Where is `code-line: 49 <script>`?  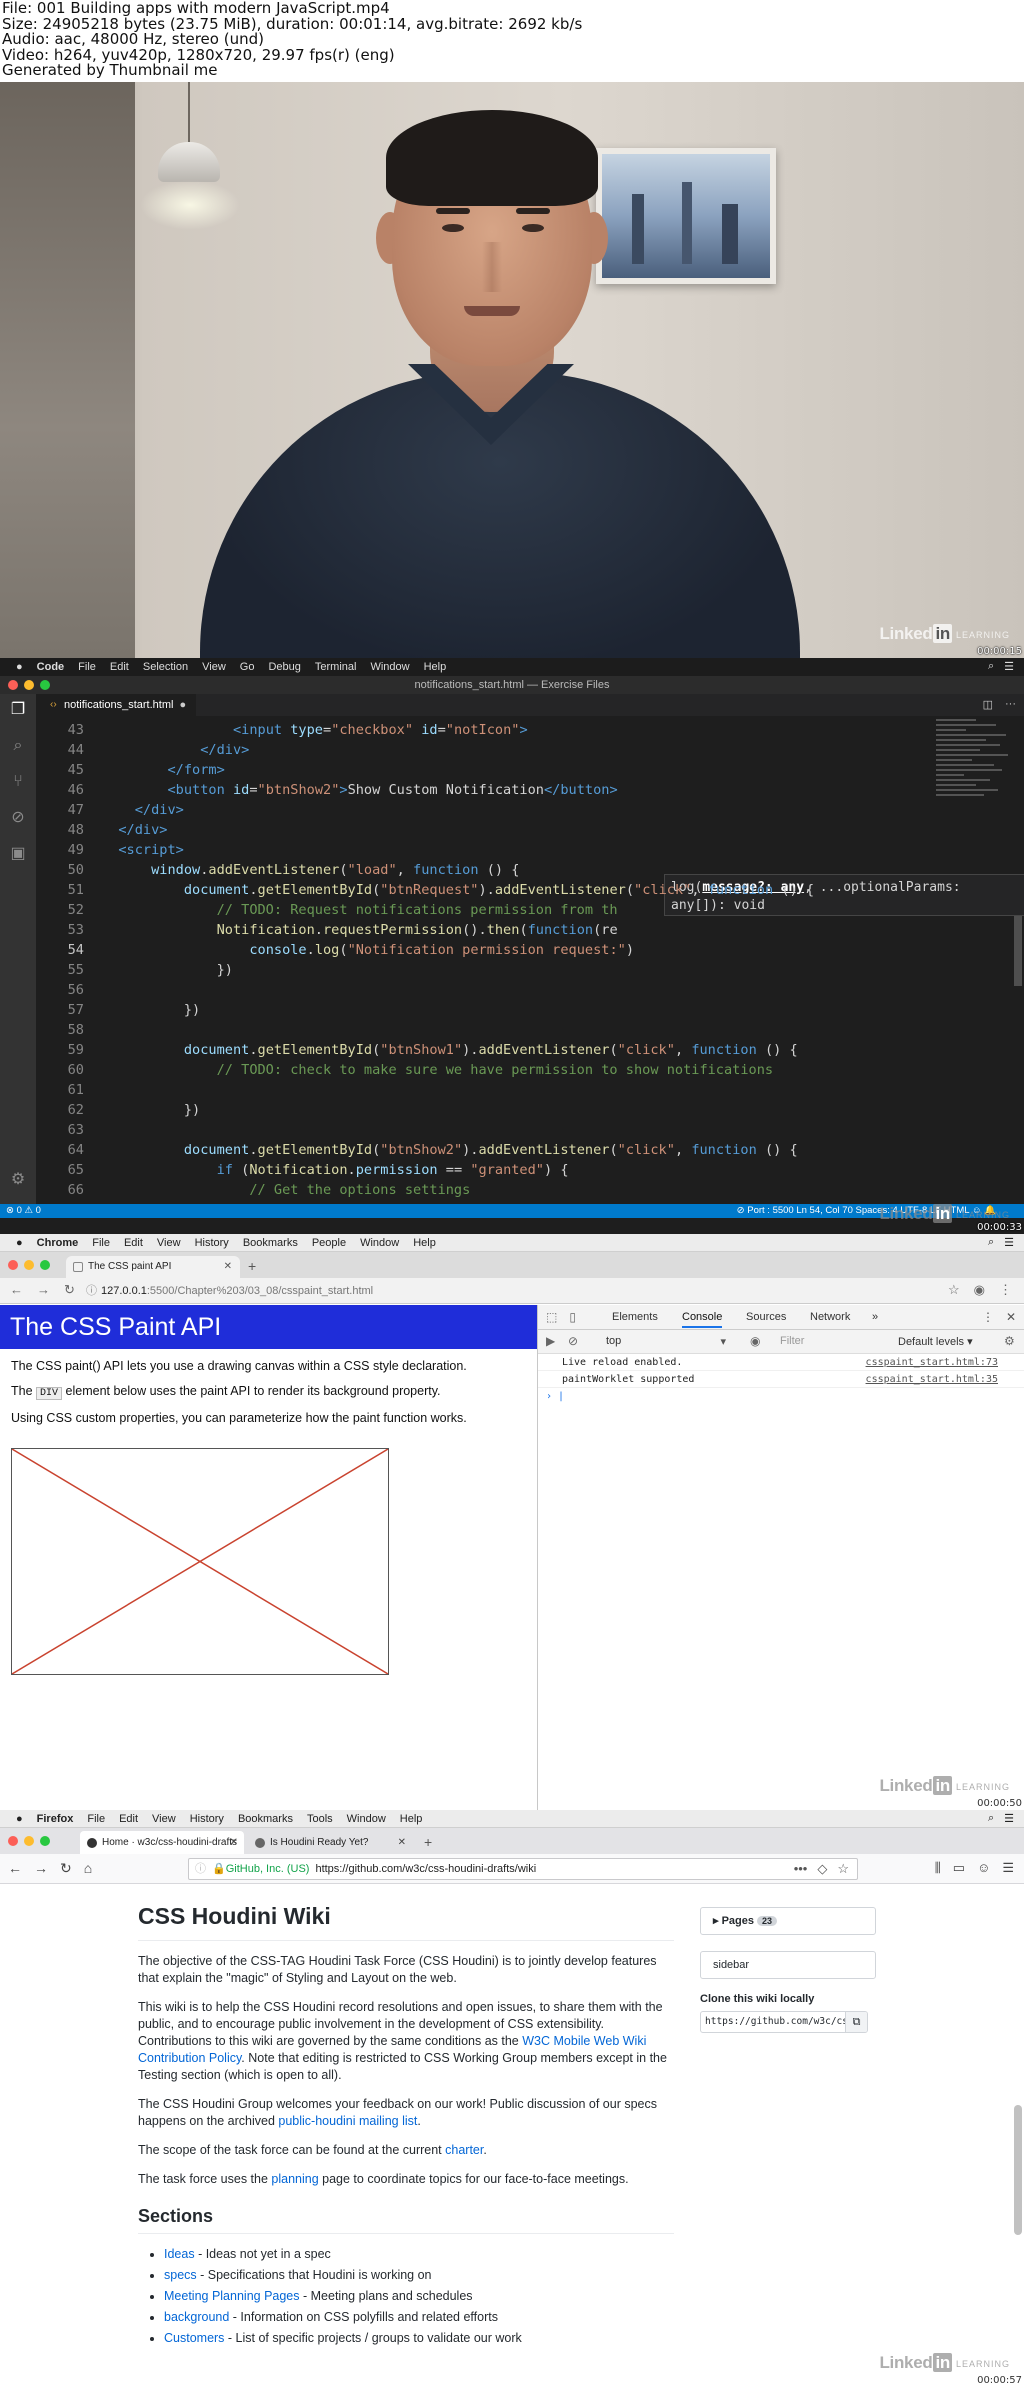 code-line: 49 <script> is located at coordinates (110, 850).